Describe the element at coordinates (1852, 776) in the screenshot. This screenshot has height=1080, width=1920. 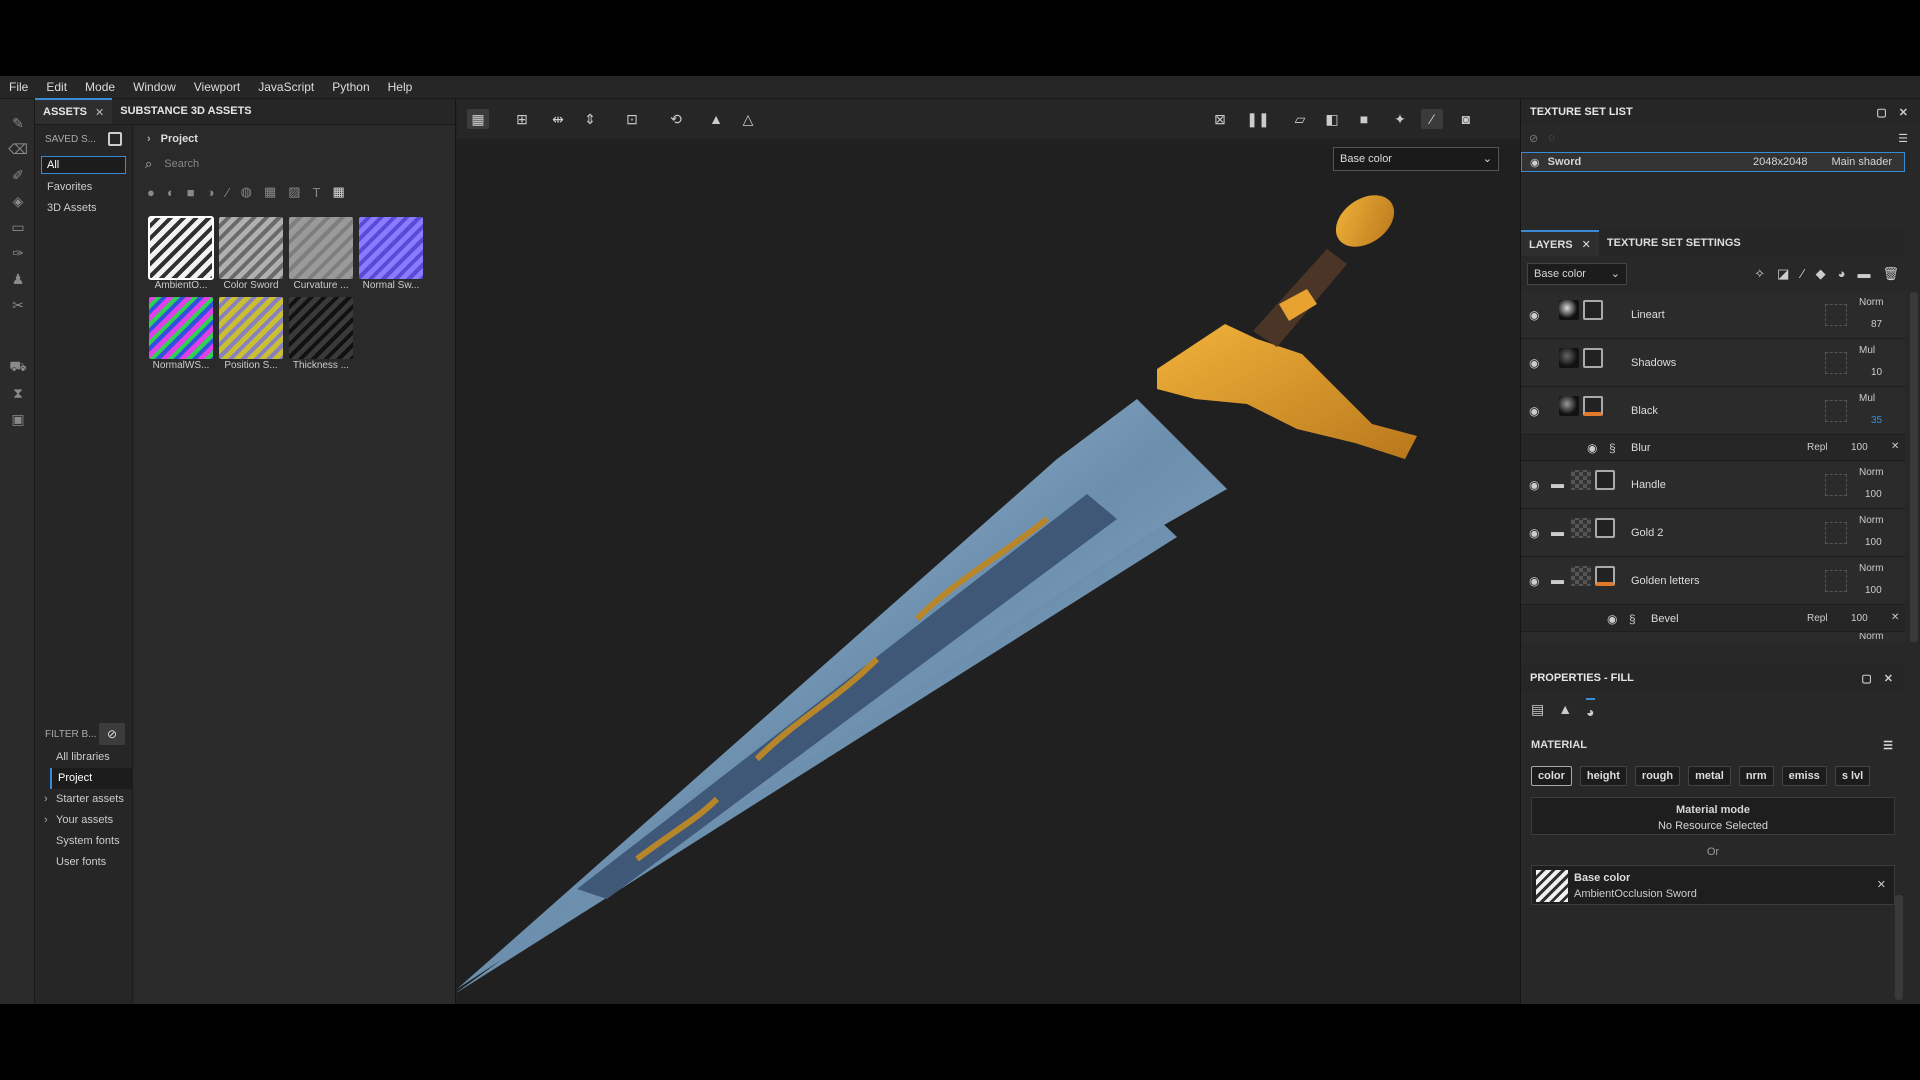
I see `channel-s-lvl: s lvl` at that location.